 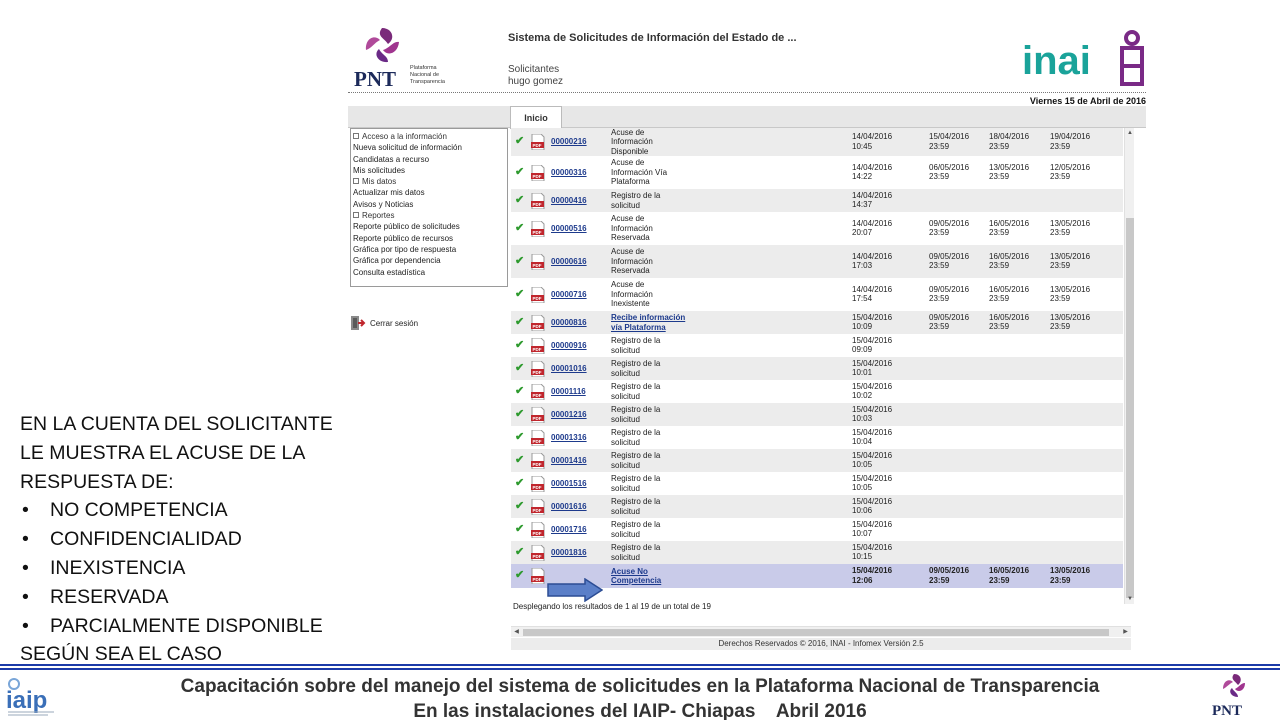 What do you see at coordinates (569, 172) in the screenshot?
I see `folio-link: 00000316` at bounding box center [569, 172].